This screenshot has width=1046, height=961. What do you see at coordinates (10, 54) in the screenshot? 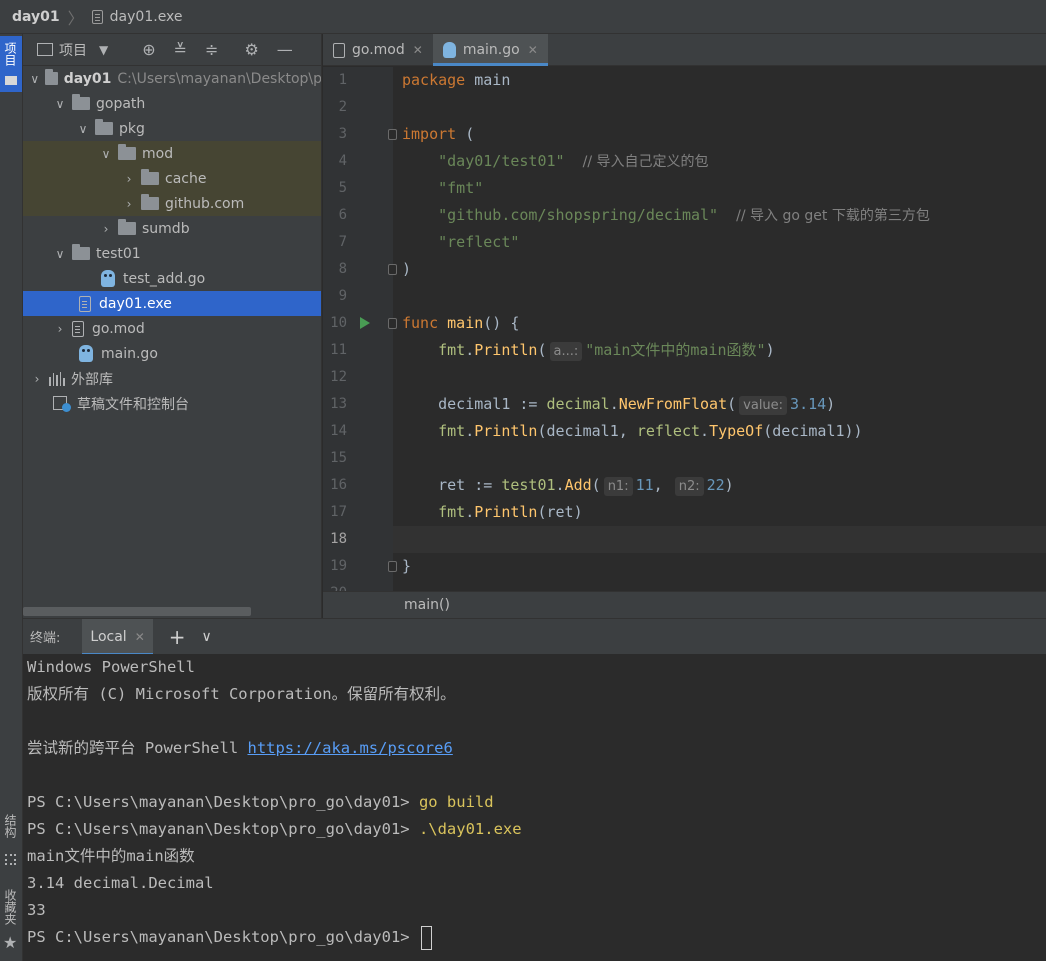
I see `project-tool-label: 项目` at bounding box center [10, 54].